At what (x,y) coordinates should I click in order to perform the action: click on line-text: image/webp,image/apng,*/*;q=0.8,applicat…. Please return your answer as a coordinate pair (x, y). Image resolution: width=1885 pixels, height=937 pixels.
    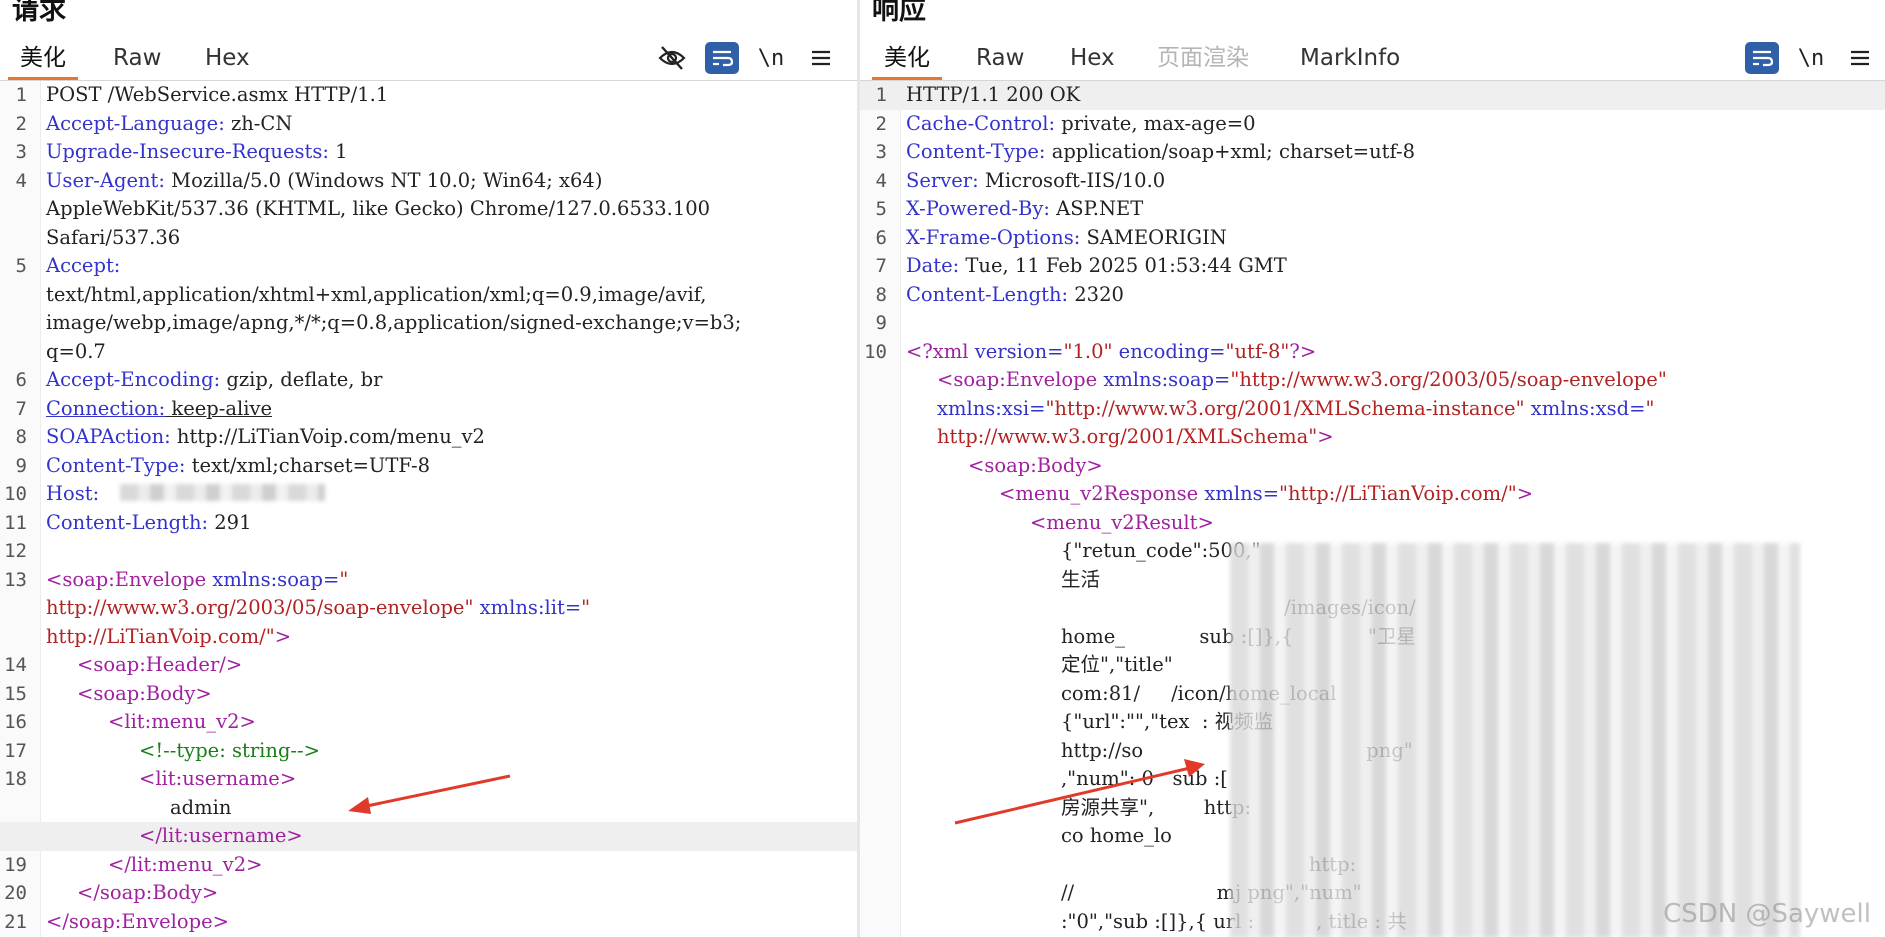
    Looking at the image, I should click on (393, 323).